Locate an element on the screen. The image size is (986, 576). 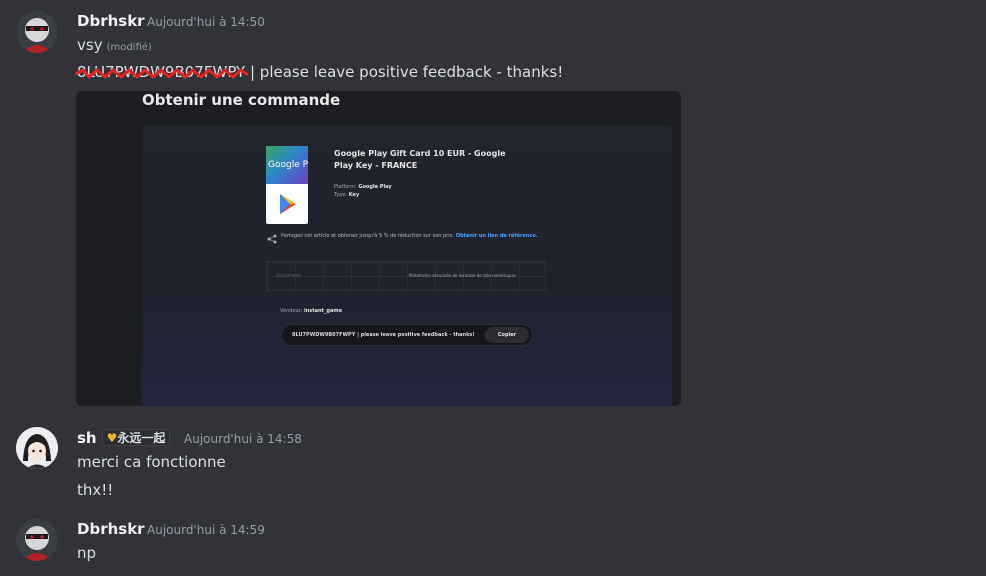
scribbled-code: 8LU7PWDW9B07FWPY is located at coordinates (162, 72).